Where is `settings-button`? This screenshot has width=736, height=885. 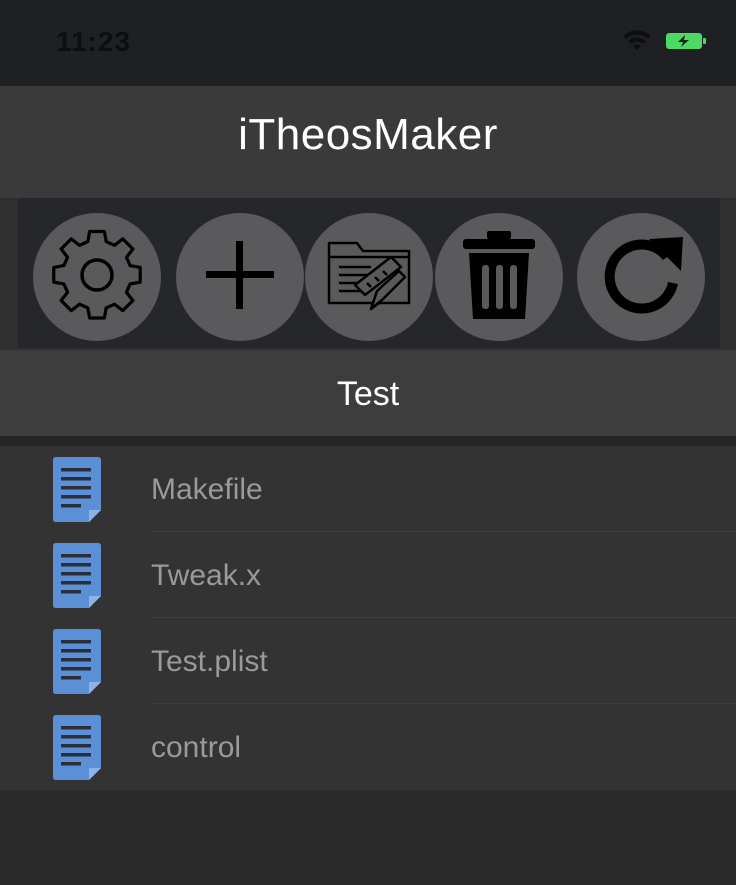 settings-button is located at coordinates (97, 277).